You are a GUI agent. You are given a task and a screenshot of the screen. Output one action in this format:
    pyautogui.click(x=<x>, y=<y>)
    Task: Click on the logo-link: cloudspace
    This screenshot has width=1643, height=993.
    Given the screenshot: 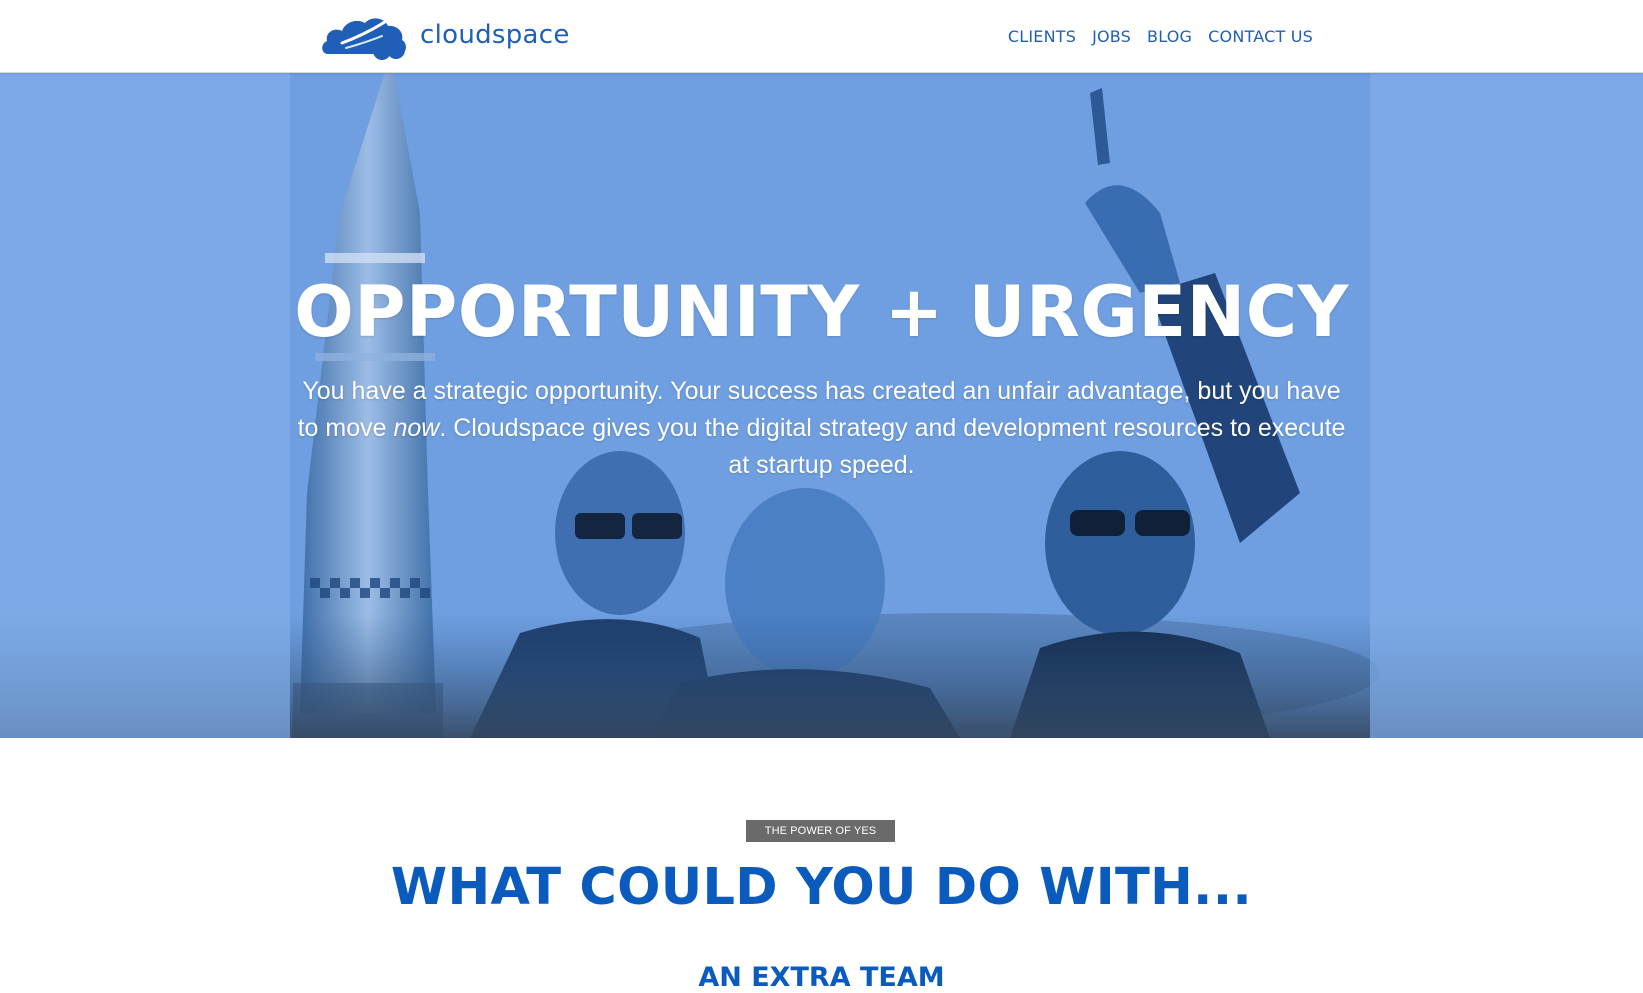 What is the action you would take?
    pyautogui.click(x=445, y=35)
    